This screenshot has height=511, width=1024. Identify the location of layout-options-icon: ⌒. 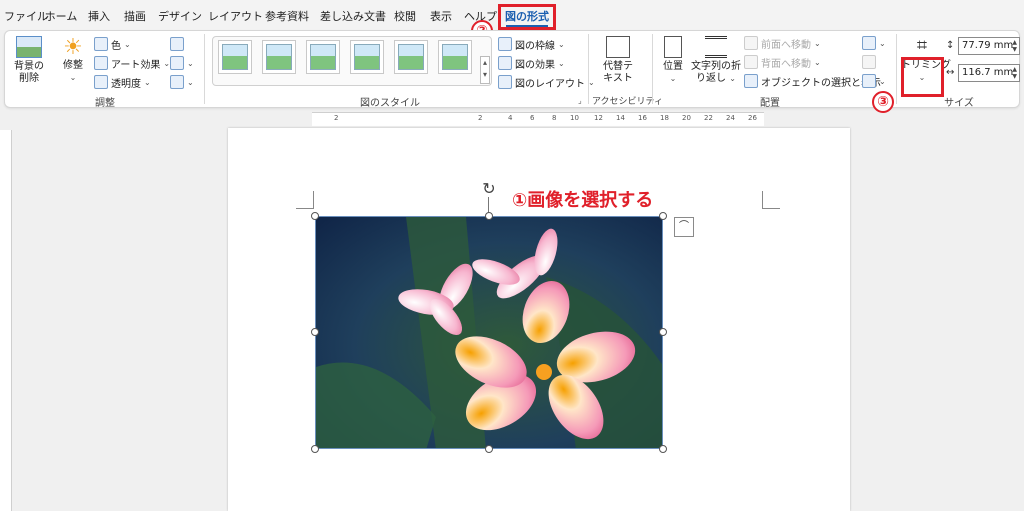
(684, 227).